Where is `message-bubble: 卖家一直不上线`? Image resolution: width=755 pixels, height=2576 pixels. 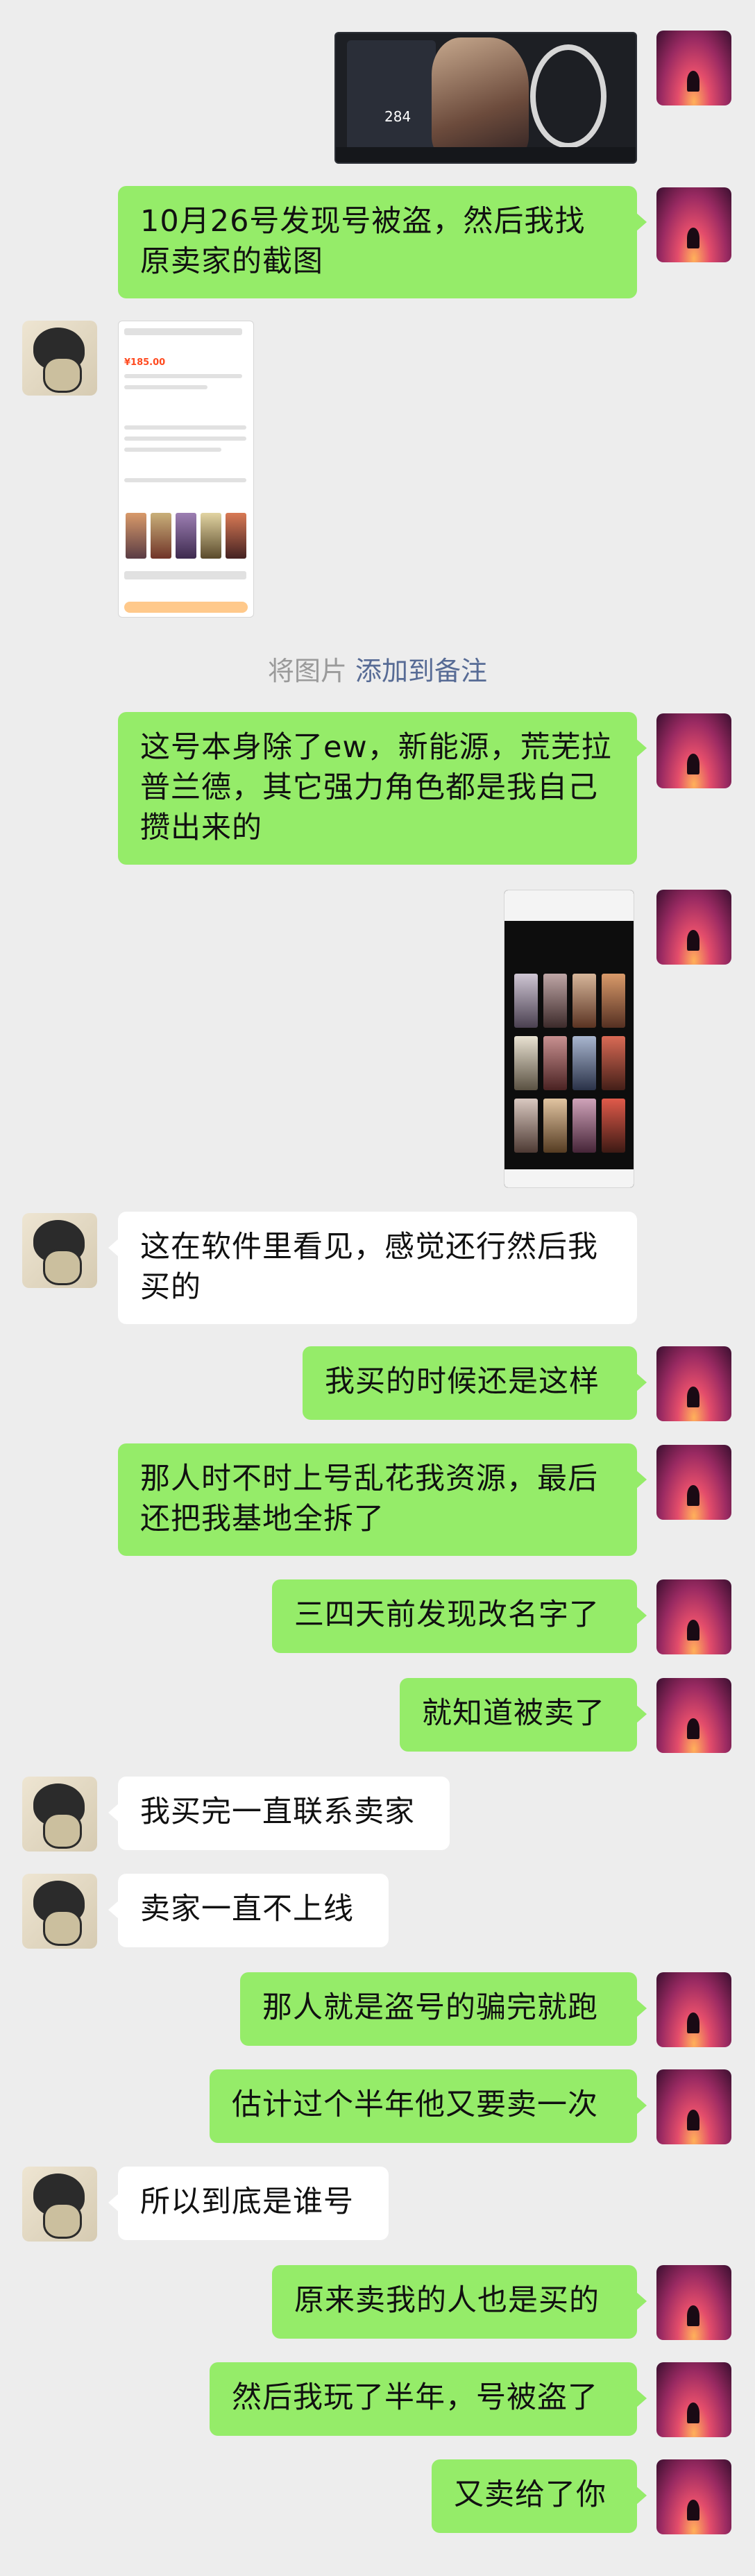 message-bubble: 卖家一直不上线 is located at coordinates (249, 1911).